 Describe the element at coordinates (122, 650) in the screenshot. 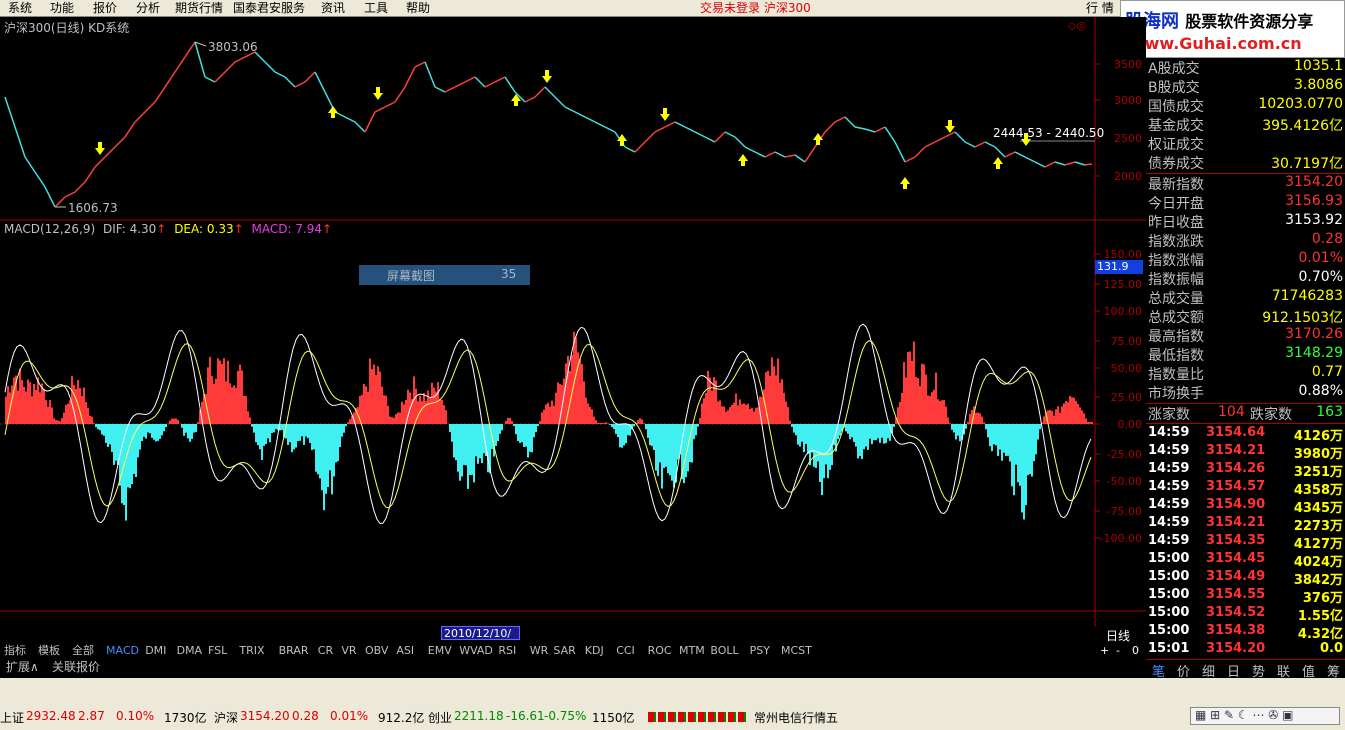

I see `indicator-tab-macd: MACD` at that location.